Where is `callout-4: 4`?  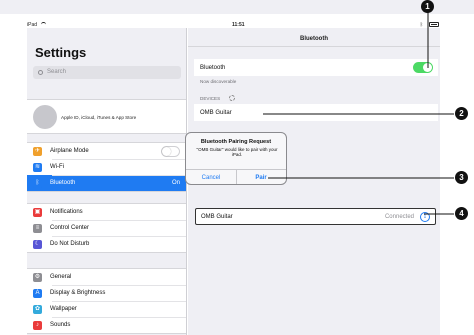
callout-4: 4 is located at coordinates (461, 213).